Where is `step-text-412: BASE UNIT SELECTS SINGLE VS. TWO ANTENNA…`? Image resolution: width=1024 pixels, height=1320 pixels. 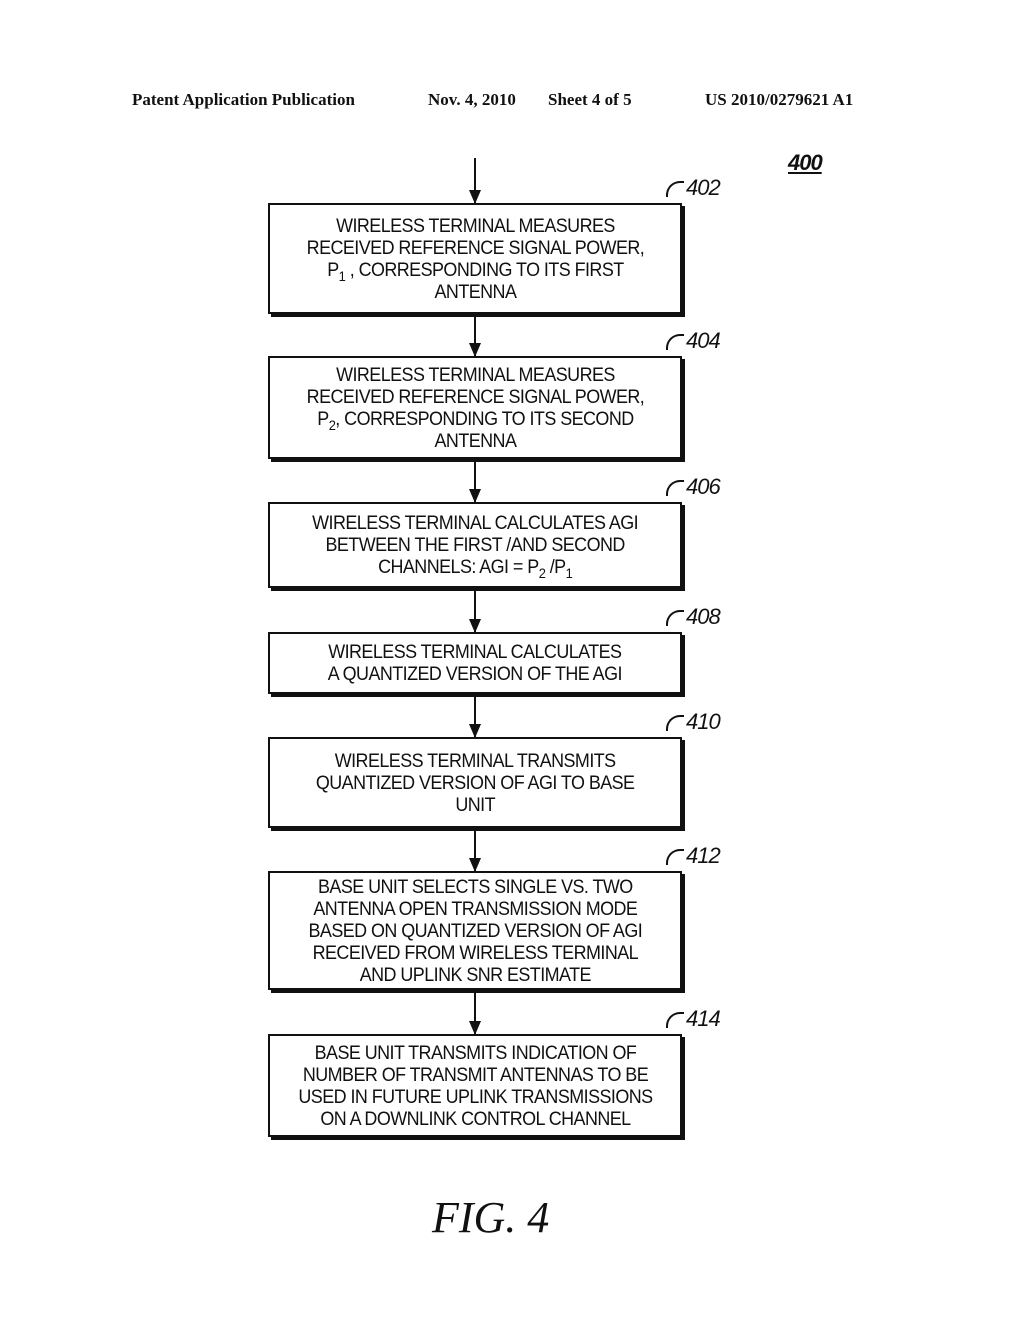
step-text-412: BASE UNIT SELECTS SINGLE VS. TWO ANTENNA… is located at coordinates (475, 930).